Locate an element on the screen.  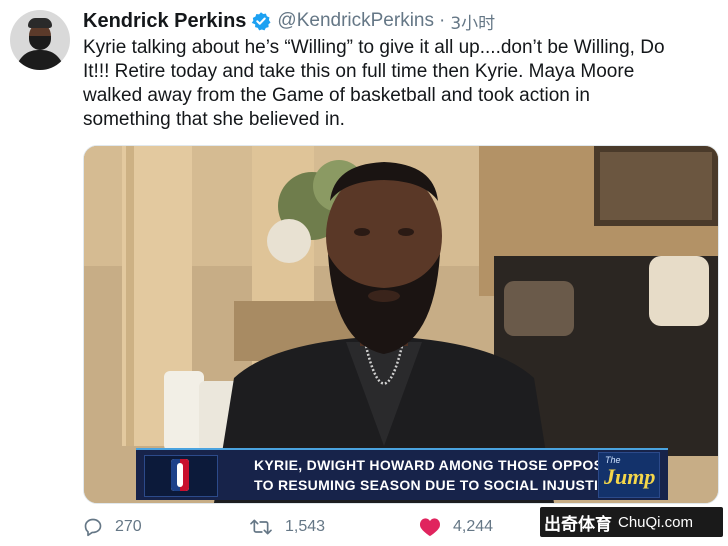
reply-count: 270 is located at coordinates (128, 526).